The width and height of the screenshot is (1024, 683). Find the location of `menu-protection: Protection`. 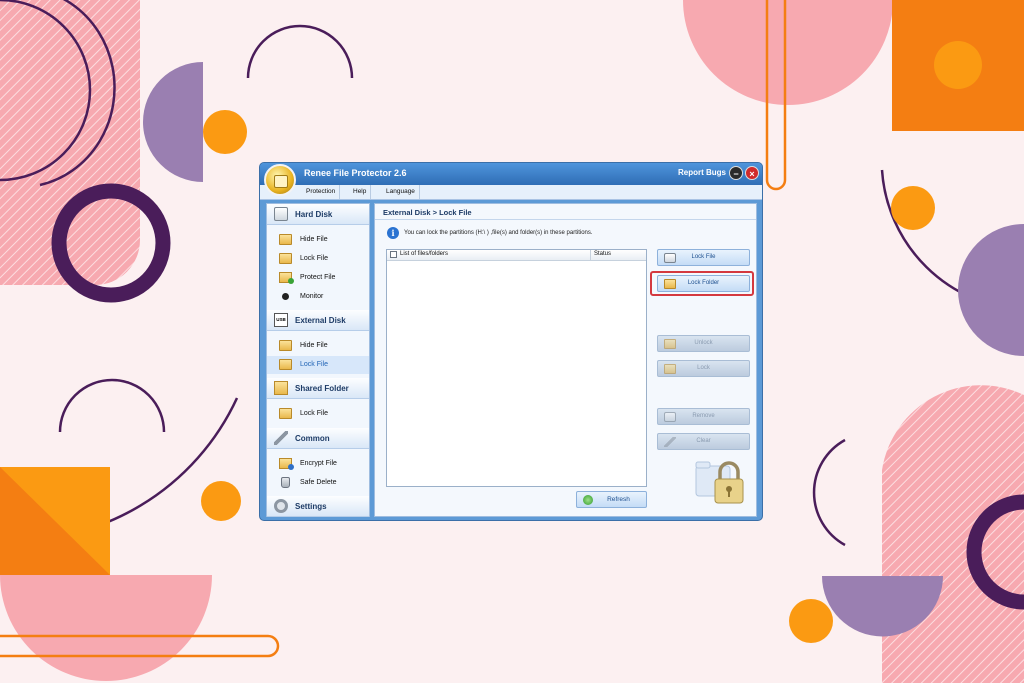

menu-protection: Protection is located at coordinates (321, 192).